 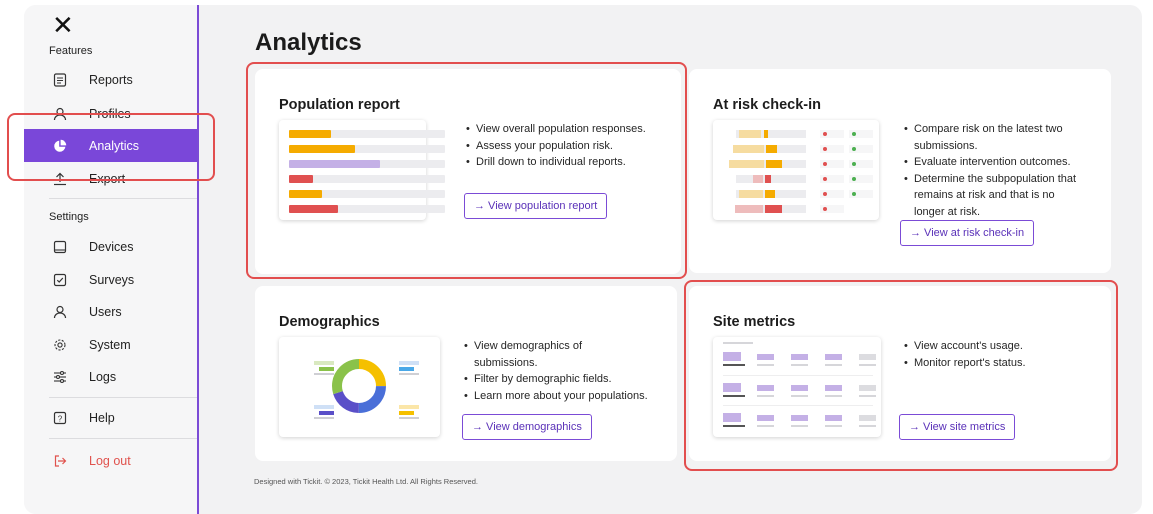 What do you see at coordinates (60, 377) in the screenshot?
I see `sliders-icon` at bounding box center [60, 377].